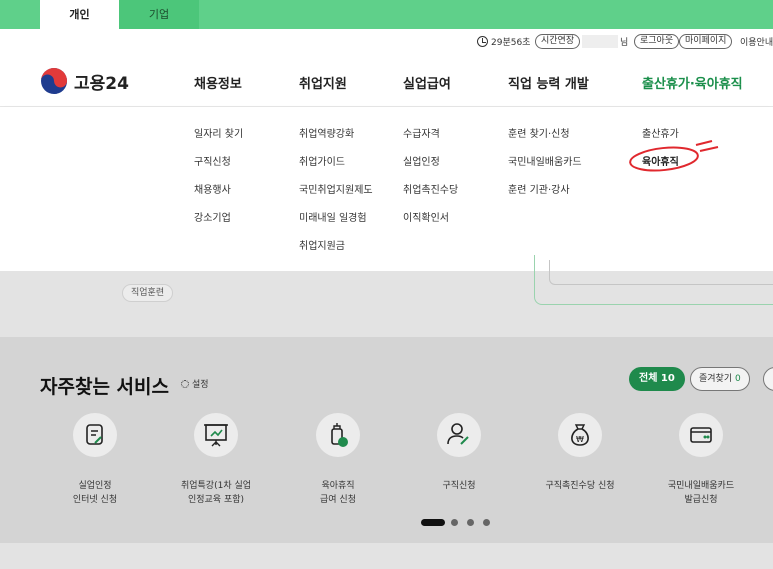 Image resolution: width=773 pixels, height=569 pixels. What do you see at coordinates (323, 82) in the screenshot?
I see `nav-employment-support: 취업지원` at bounding box center [323, 82].